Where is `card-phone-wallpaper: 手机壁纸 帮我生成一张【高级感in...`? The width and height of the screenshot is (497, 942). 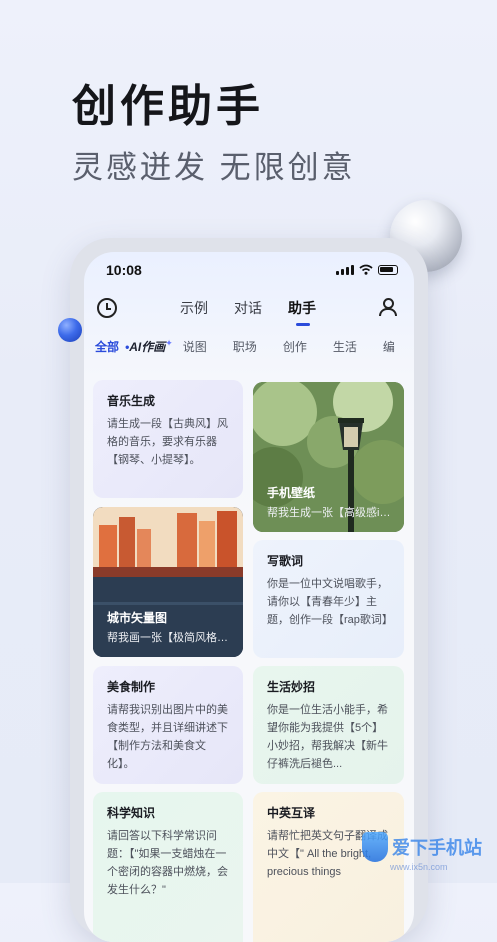 card-phone-wallpaper: 手机壁纸 帮我生成一张【高级感in... is located at coordinates (328, 457).